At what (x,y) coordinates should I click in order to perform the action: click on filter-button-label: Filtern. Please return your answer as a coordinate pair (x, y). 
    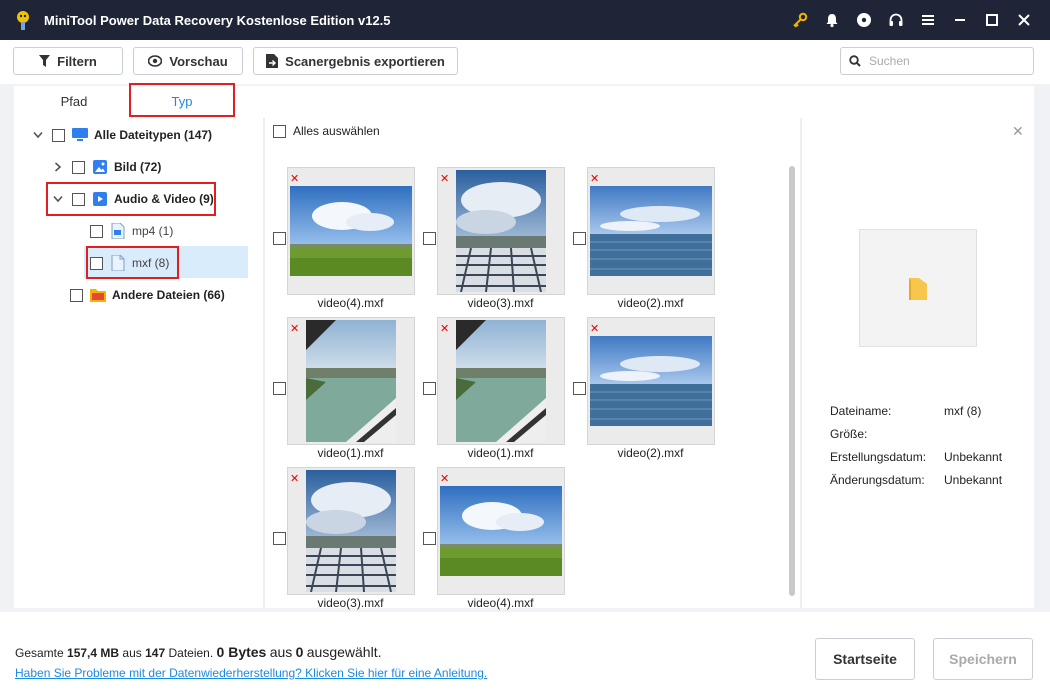
    Looking at the image, I should click on (77, 61).